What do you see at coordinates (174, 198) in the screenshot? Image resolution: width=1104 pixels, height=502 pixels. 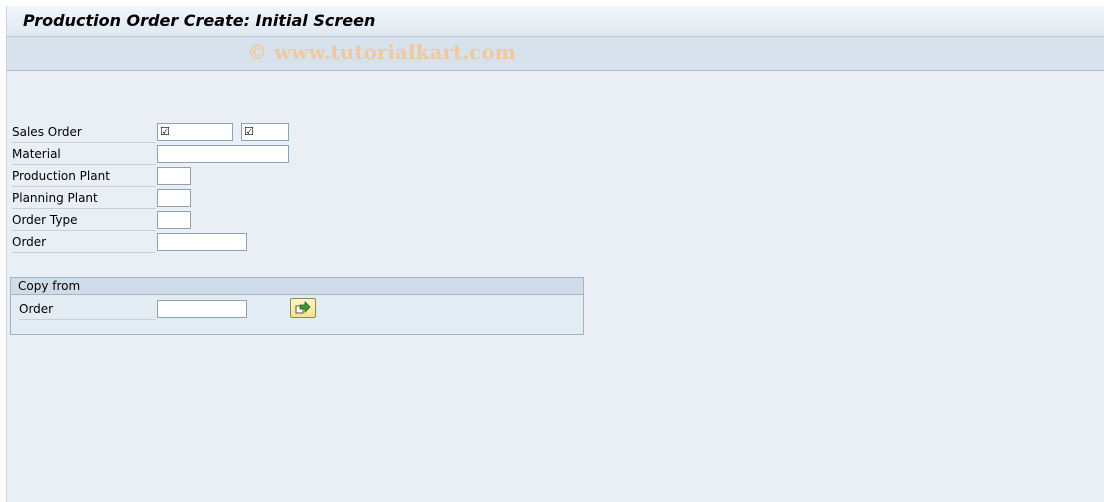 I see `planning-plant-input` at bounding box center [174, 198].